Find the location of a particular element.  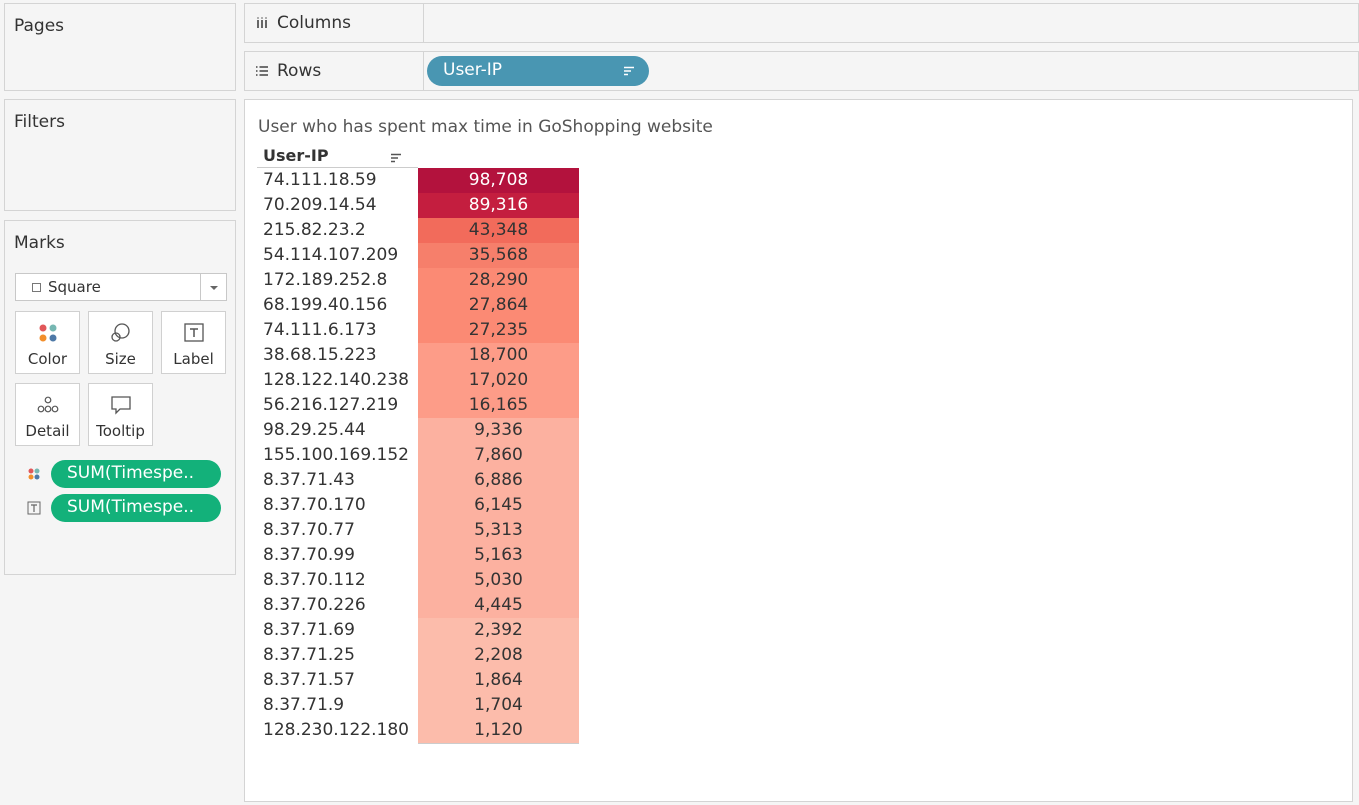

rows-shelf-label: Rows is located at coordinates (334, 71).